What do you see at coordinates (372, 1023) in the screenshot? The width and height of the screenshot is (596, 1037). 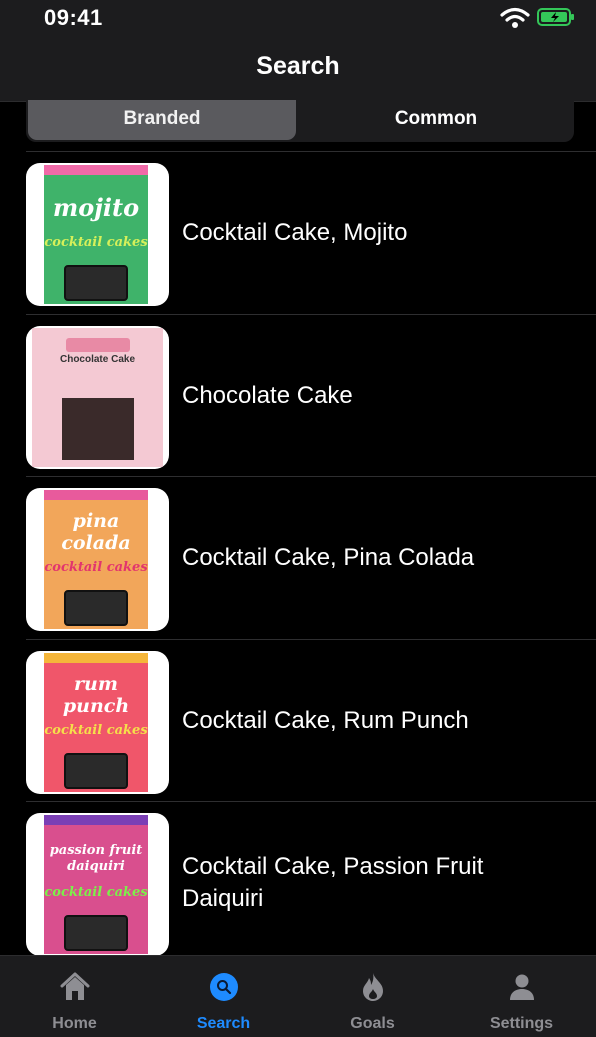 I see `tab-goals-label: Goals` at bounding box center [372, 1023].